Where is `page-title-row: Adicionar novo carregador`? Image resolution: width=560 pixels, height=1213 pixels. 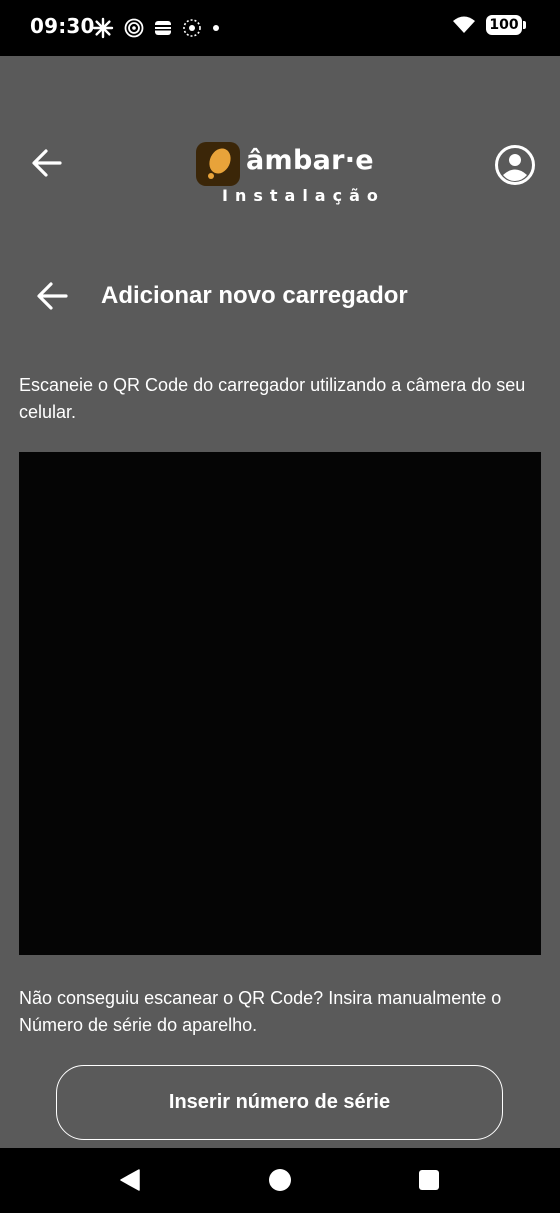
page-title-row: Adicionar novo carregador is located at coordinates (280, 296).